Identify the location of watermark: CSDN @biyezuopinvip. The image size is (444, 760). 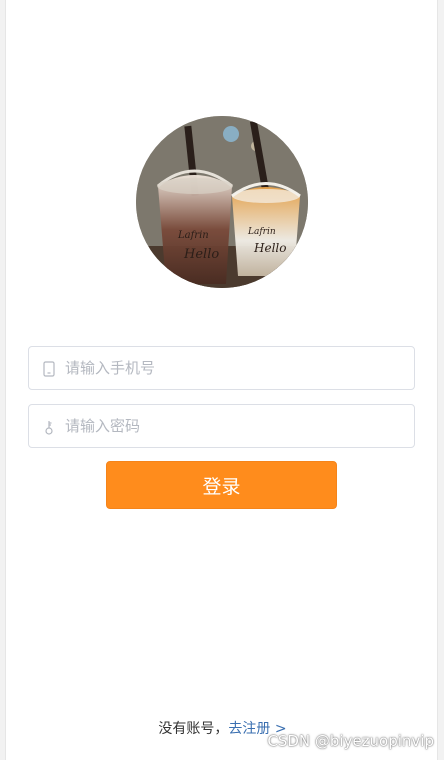
(350, 741).